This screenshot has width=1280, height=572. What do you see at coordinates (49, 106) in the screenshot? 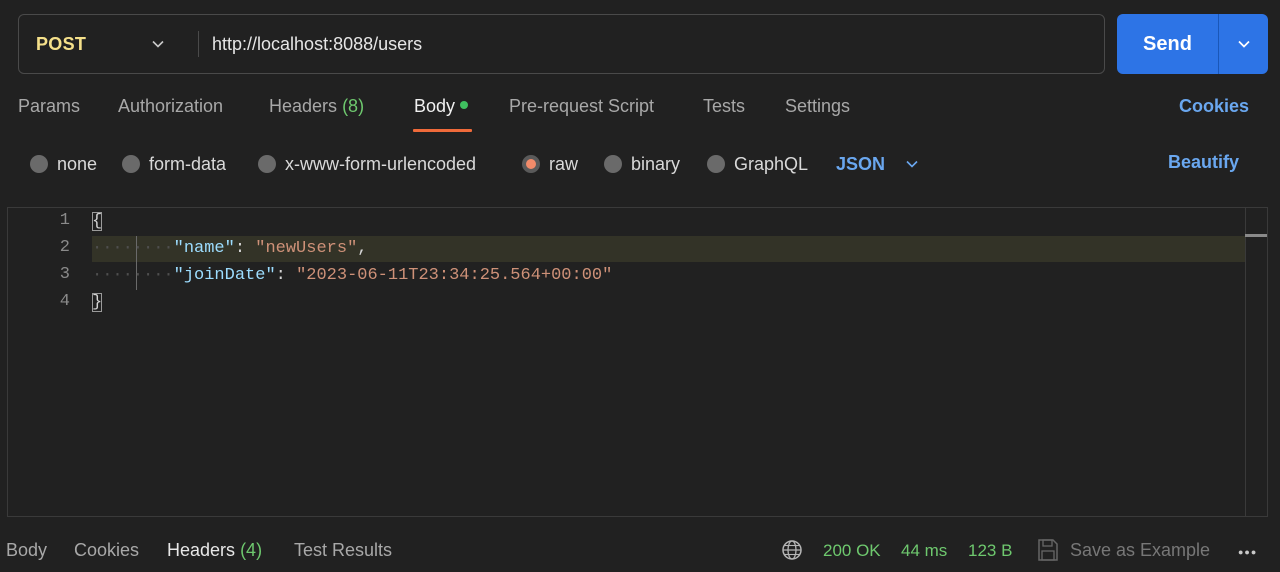
I see `tab-label: Params` at bounding box center [49, 106].